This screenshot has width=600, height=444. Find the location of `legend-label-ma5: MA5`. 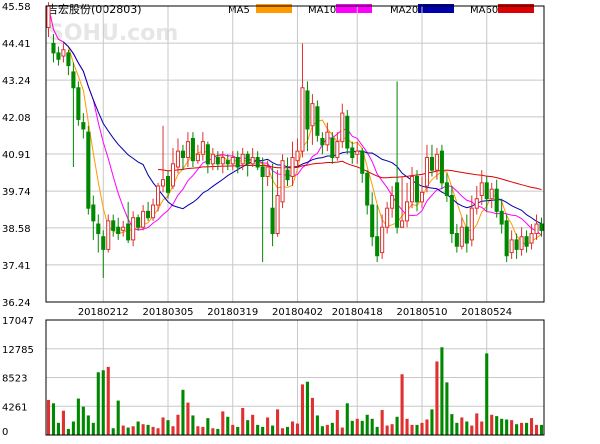

legend-label-ma5: MA5 is located at coordinates (239, 10).